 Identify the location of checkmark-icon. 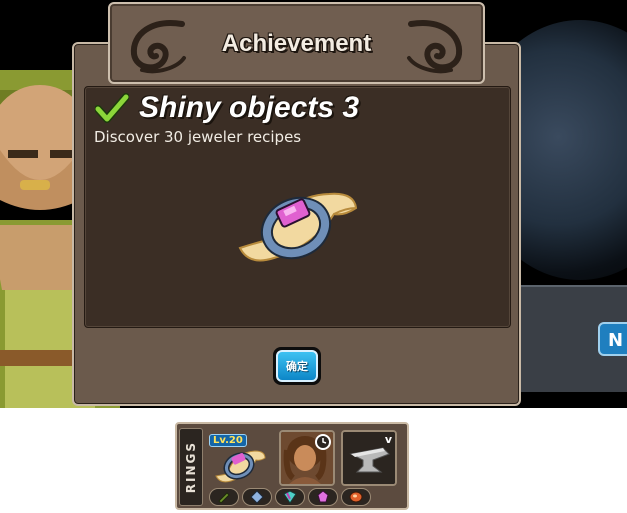
(112, 108).